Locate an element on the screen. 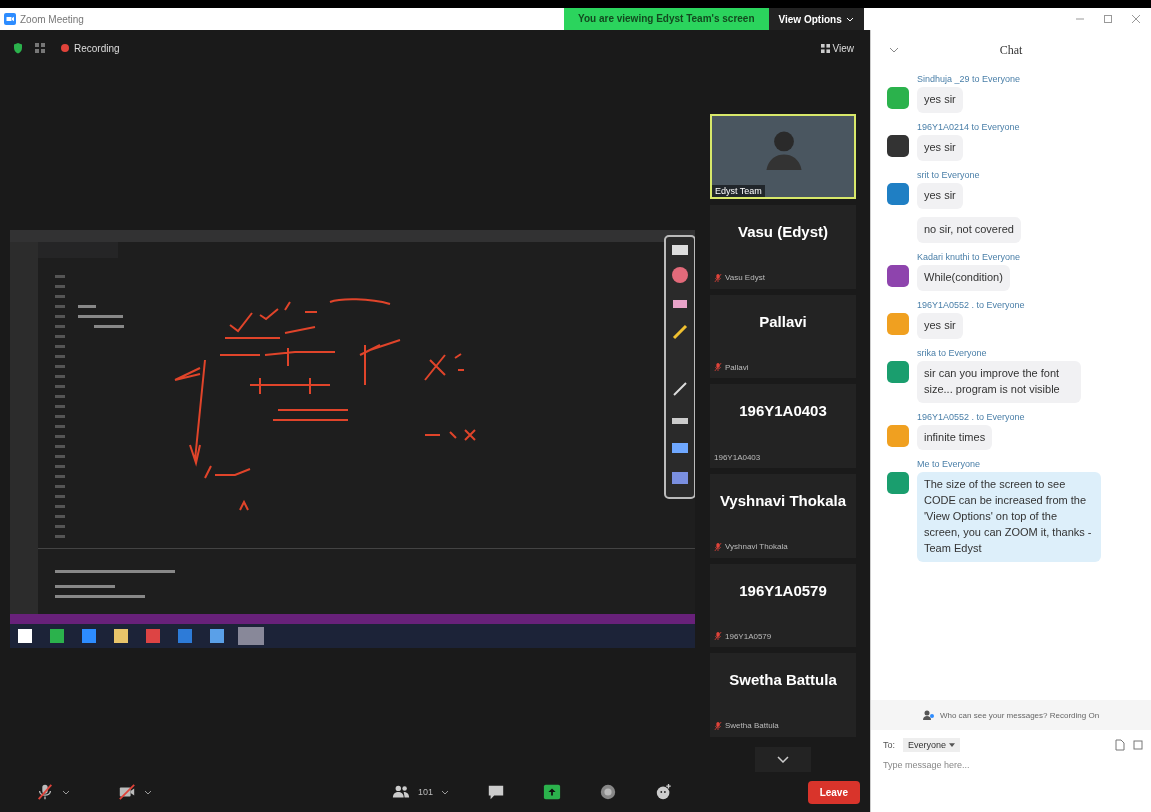 Image resolution: width=1151 pixels, height=812 pixels. record-icon is located at coordinates (608, 792).